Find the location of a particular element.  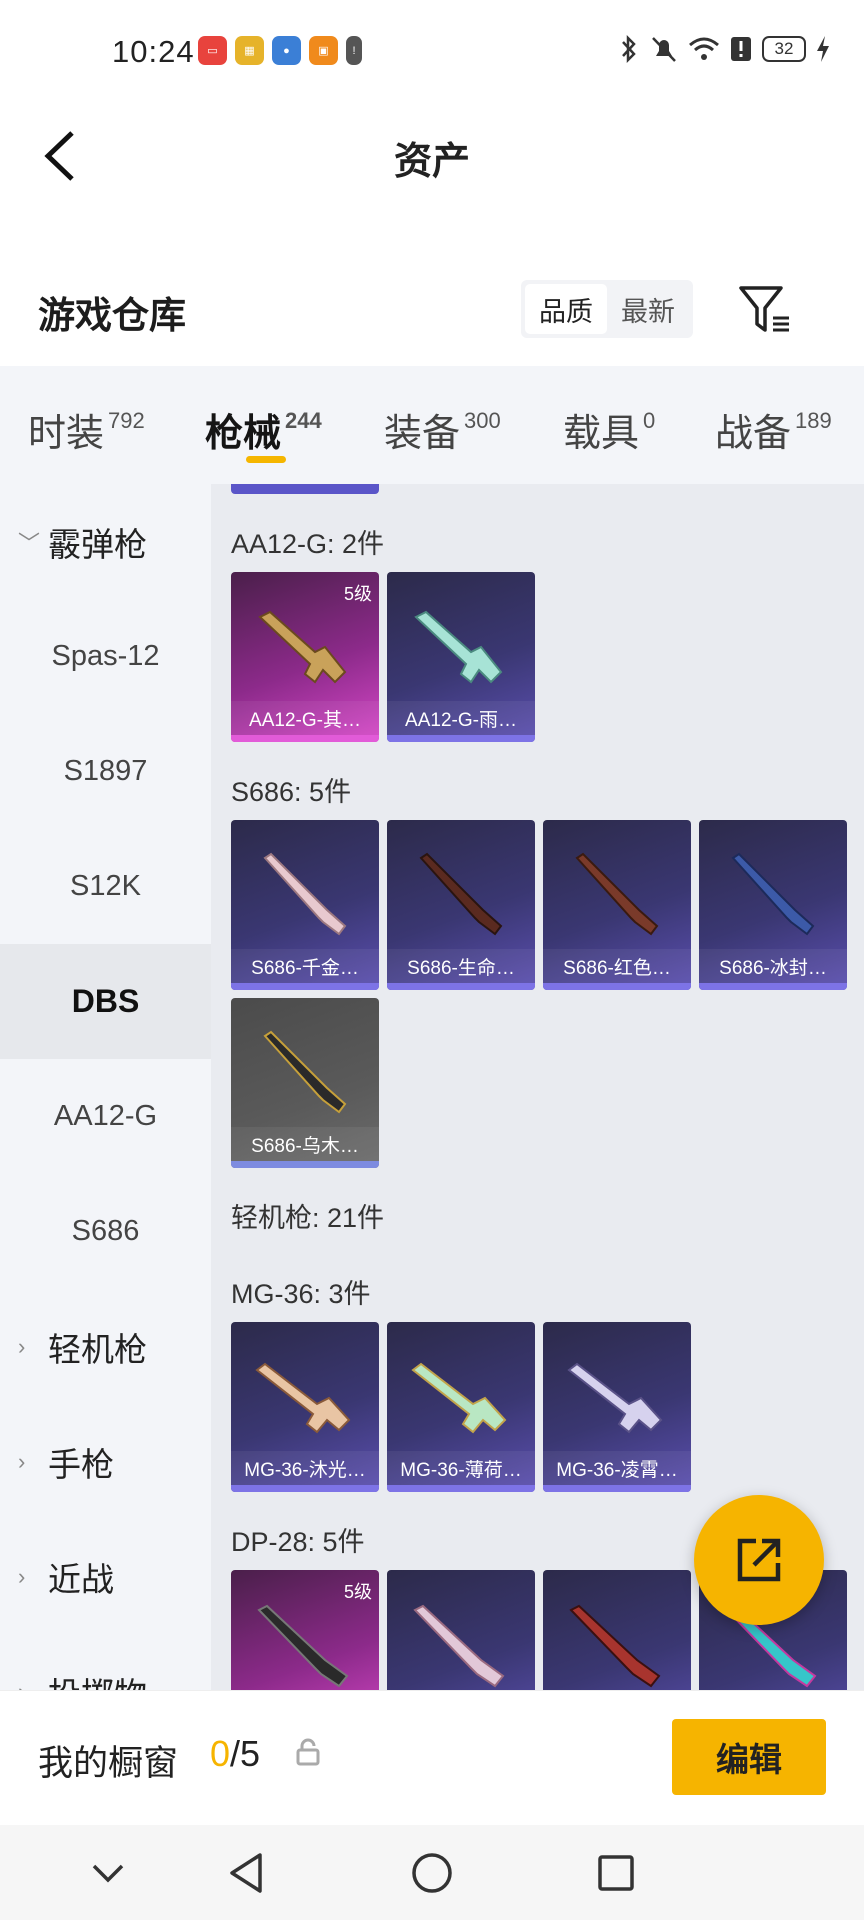

sidebar-group-lmg: › 轻机枪 is located at coordinates (105, 1346).